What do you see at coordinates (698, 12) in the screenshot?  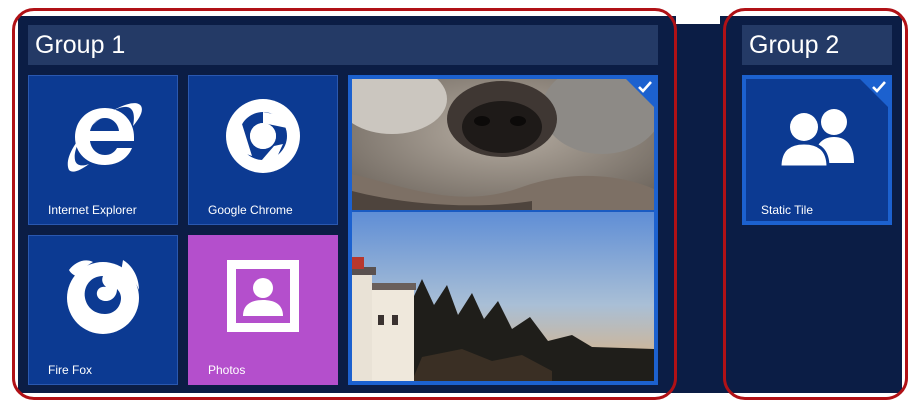 I see `background-gap` at bounding box center [698, 12].